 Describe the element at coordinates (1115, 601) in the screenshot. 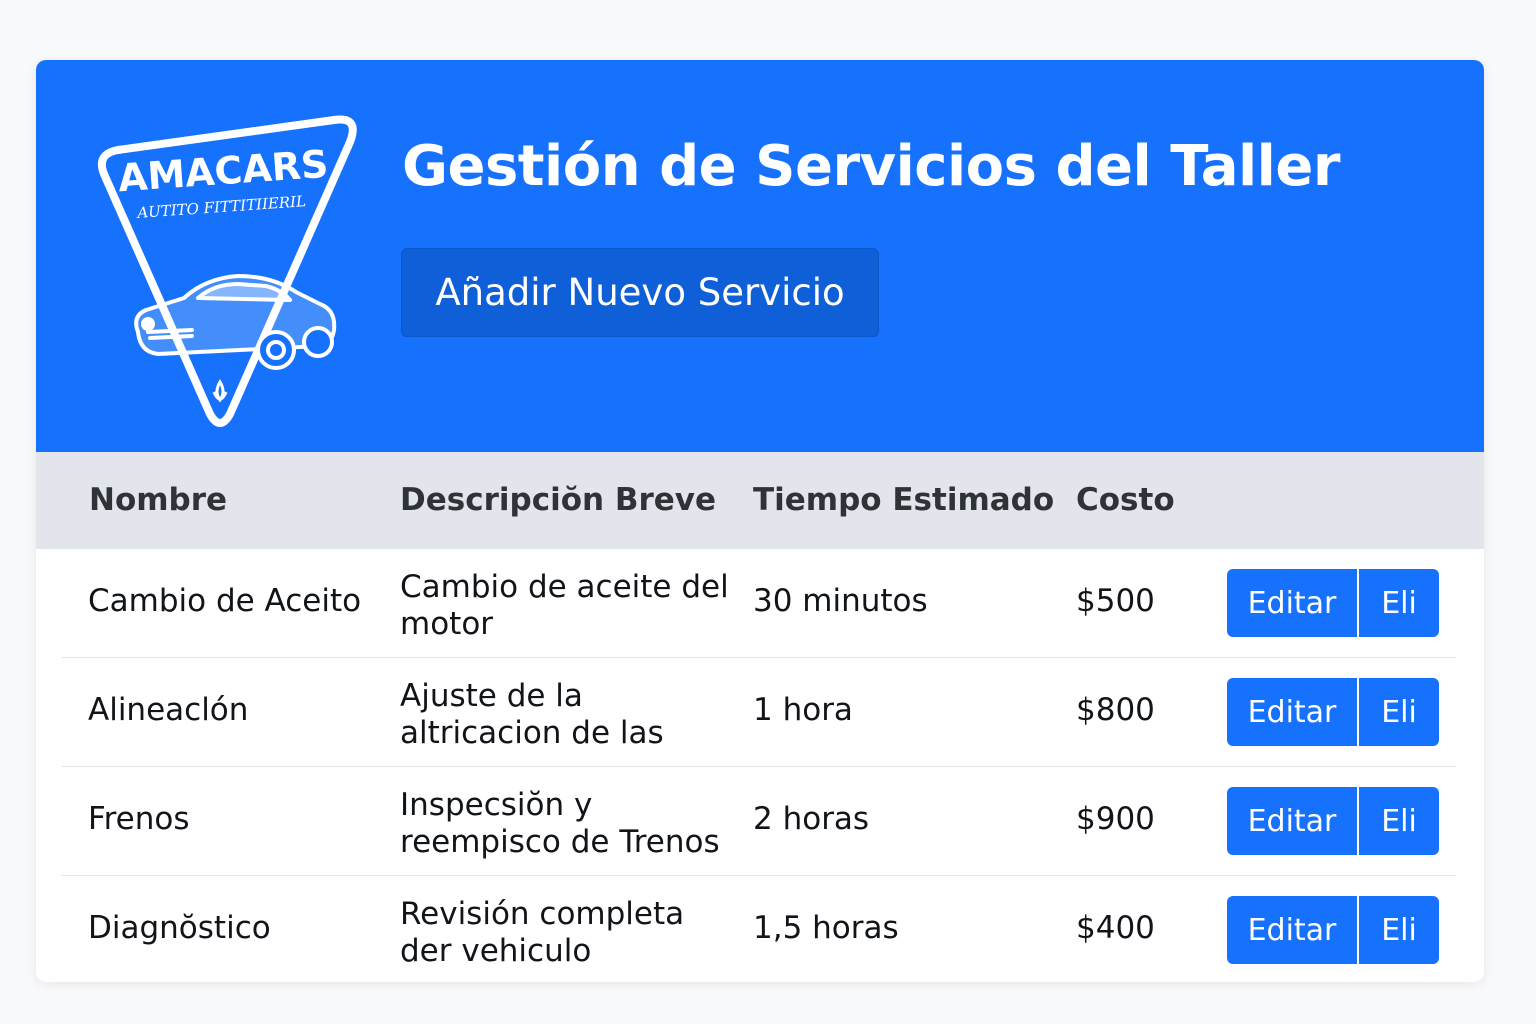

I see `service-cost: $500` at that location.